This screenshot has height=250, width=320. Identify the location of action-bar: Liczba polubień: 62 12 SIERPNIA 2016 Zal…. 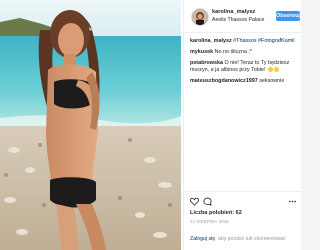
(242, 220).